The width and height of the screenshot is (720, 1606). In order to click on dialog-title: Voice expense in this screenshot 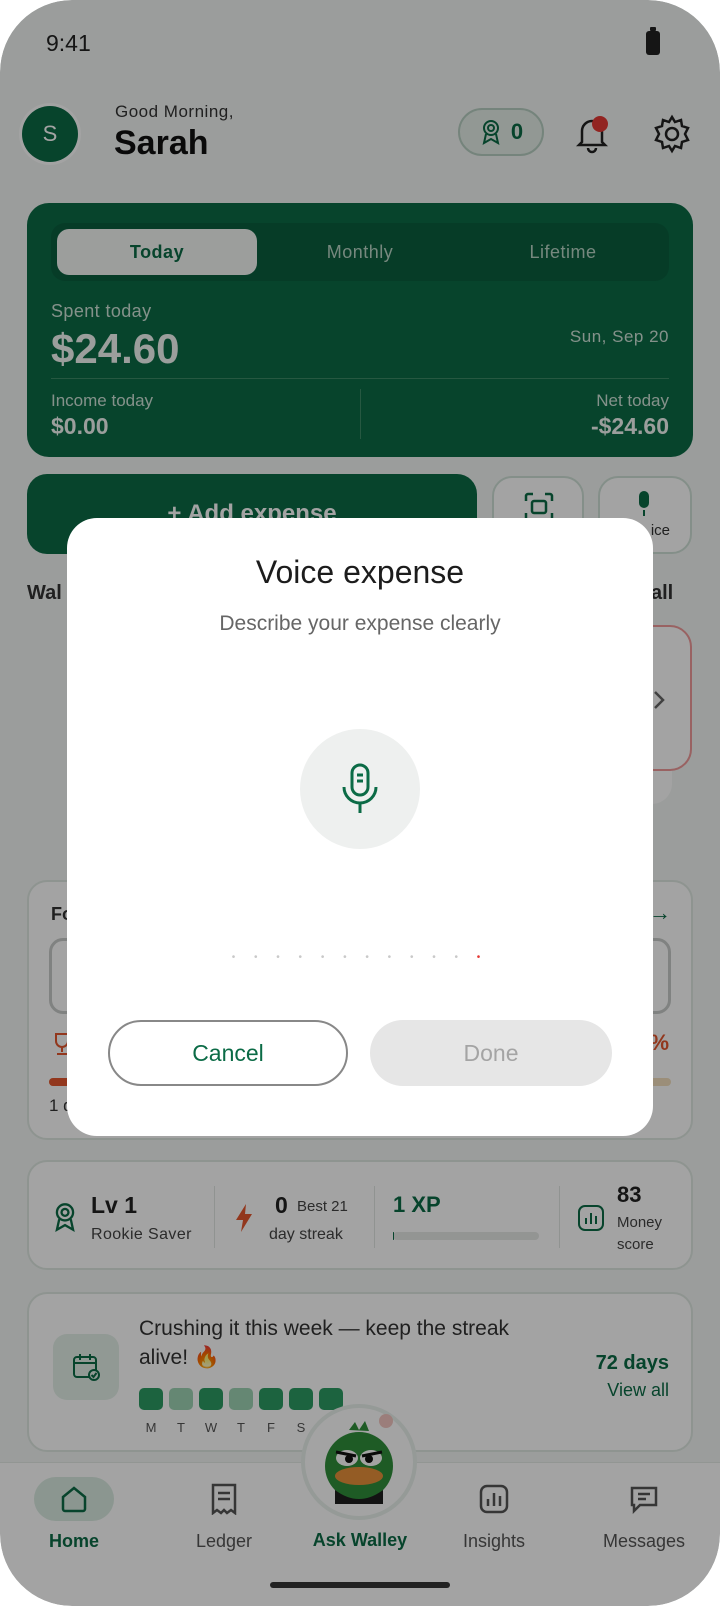, I will do `click(360, 572)`.